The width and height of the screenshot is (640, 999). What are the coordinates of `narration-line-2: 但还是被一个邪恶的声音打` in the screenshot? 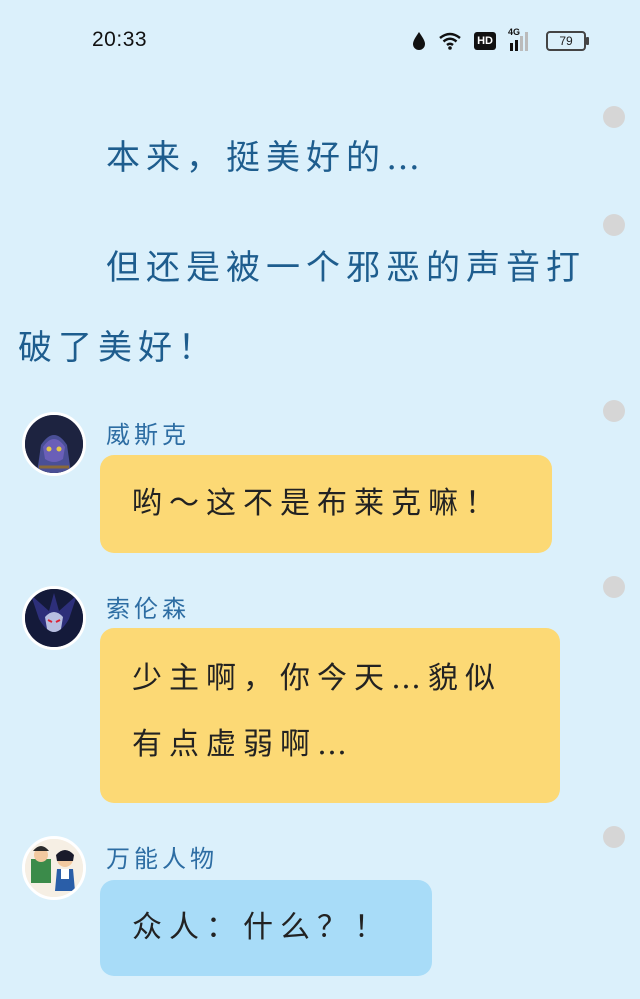 It's located at (346, 268).